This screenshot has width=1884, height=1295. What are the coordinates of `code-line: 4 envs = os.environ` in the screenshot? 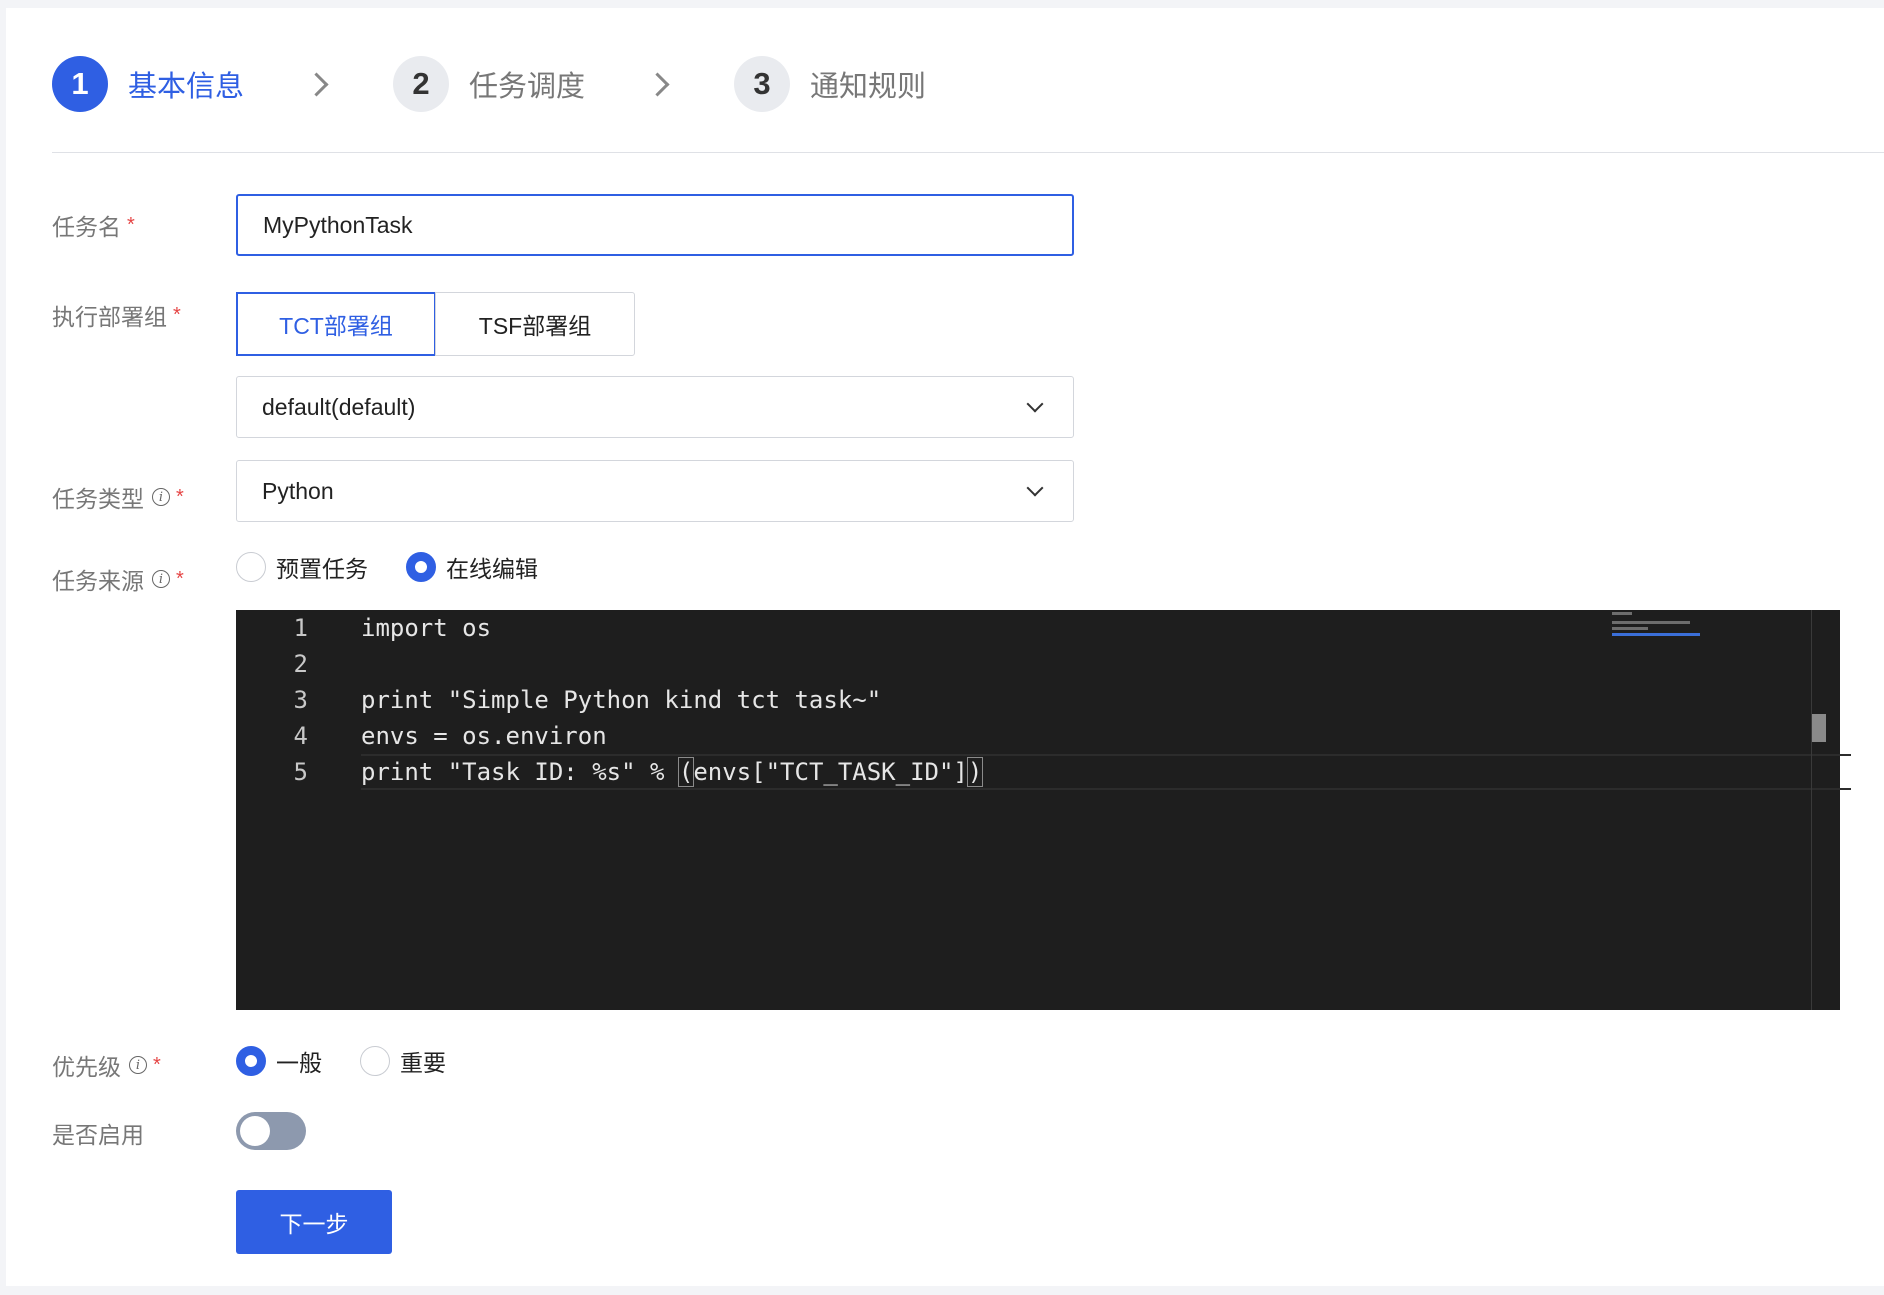 It's located at (421, 736).